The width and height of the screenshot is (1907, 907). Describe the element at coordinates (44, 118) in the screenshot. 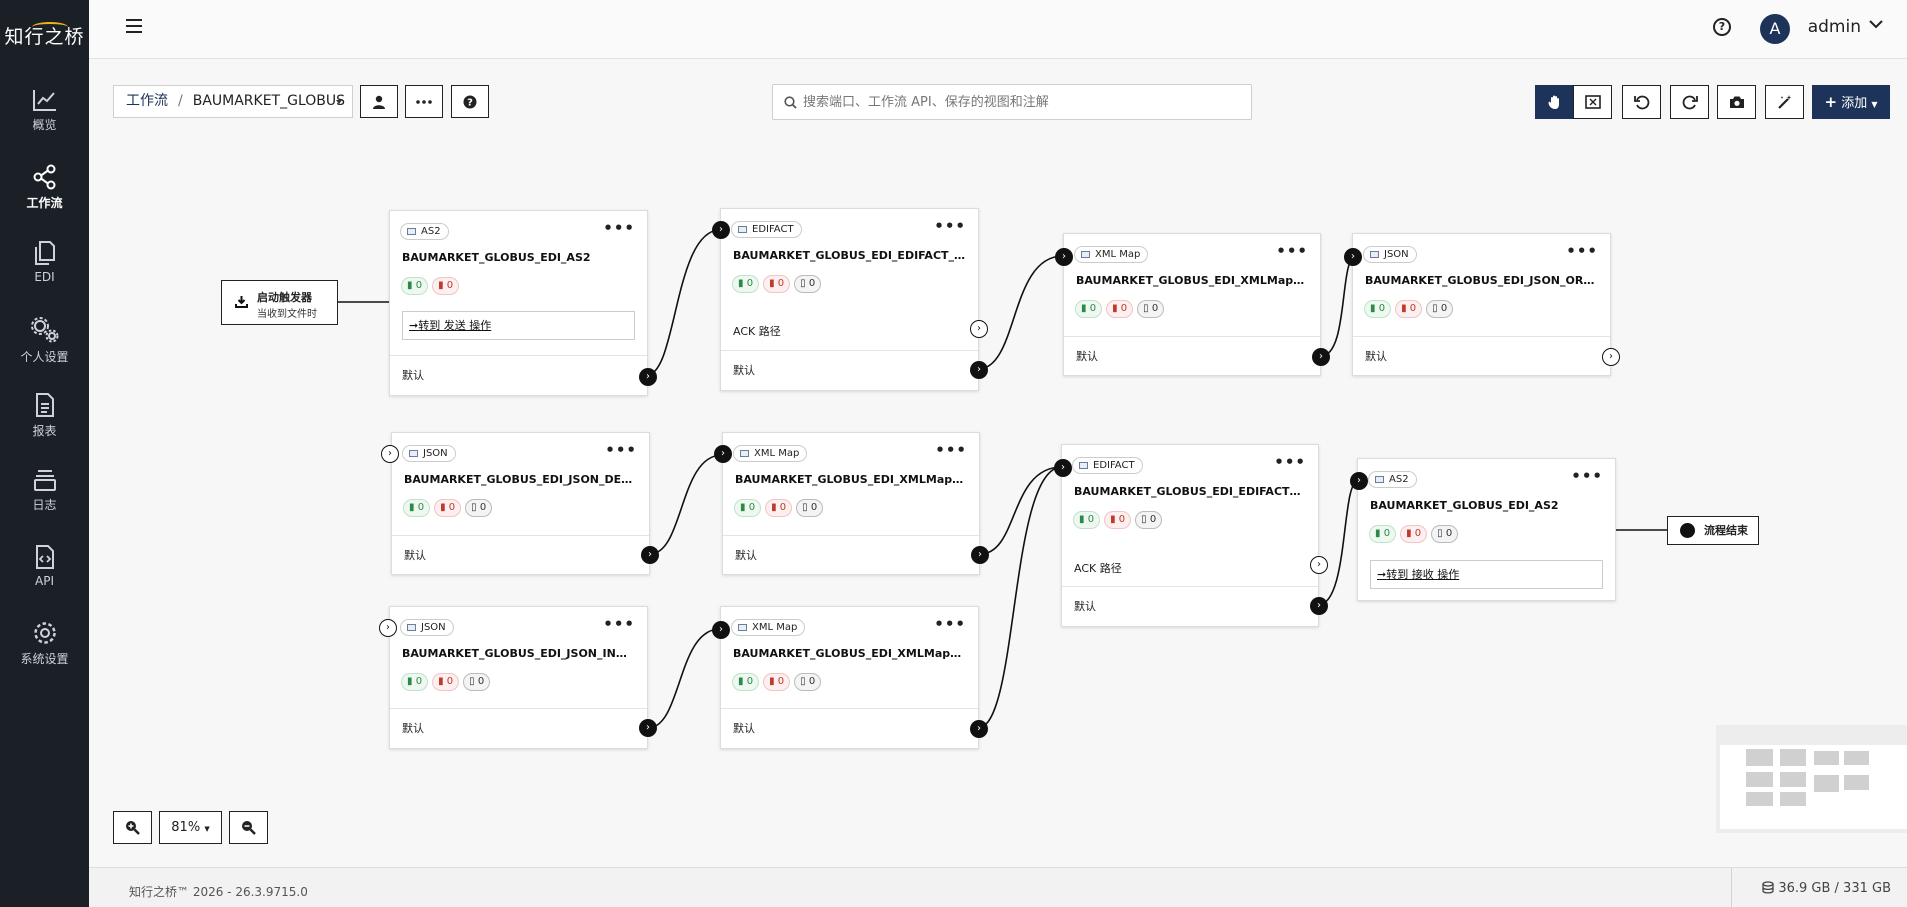

I see `sidebar-item-overview: 概览` at that location.